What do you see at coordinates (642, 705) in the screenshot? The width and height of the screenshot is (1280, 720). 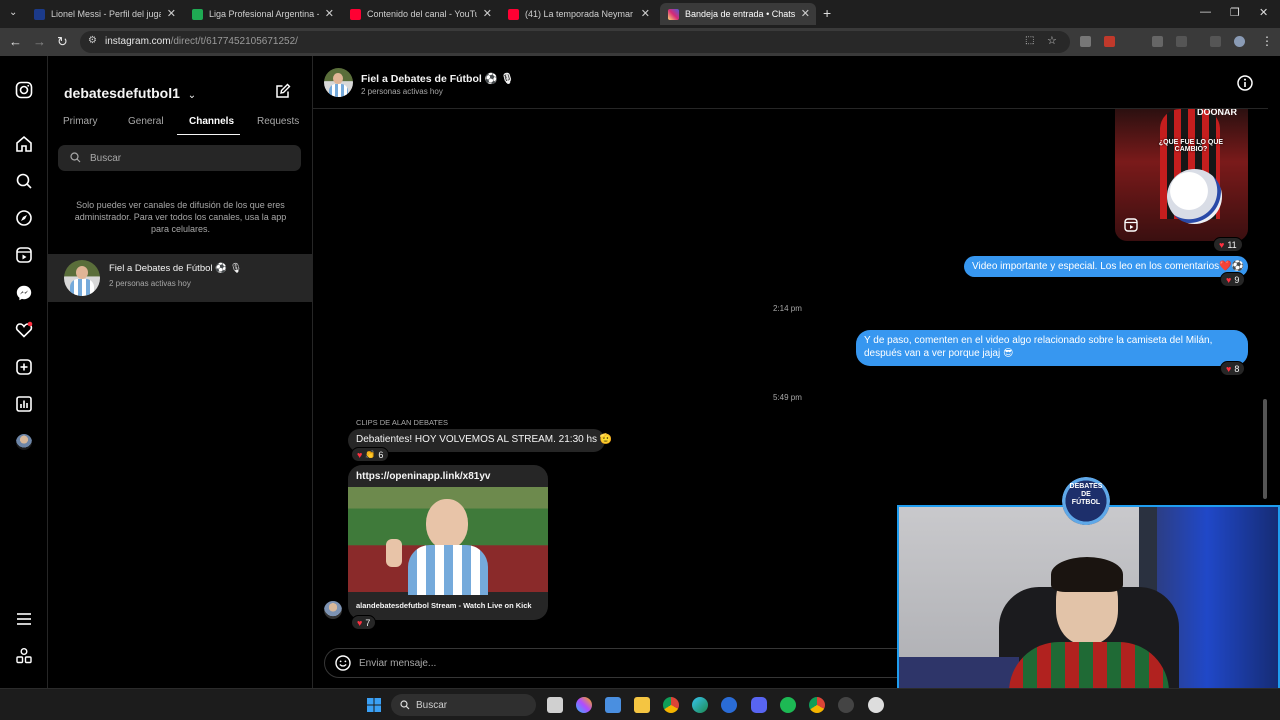 I see `file-explorer-icon` at bounding box center [642, 705].